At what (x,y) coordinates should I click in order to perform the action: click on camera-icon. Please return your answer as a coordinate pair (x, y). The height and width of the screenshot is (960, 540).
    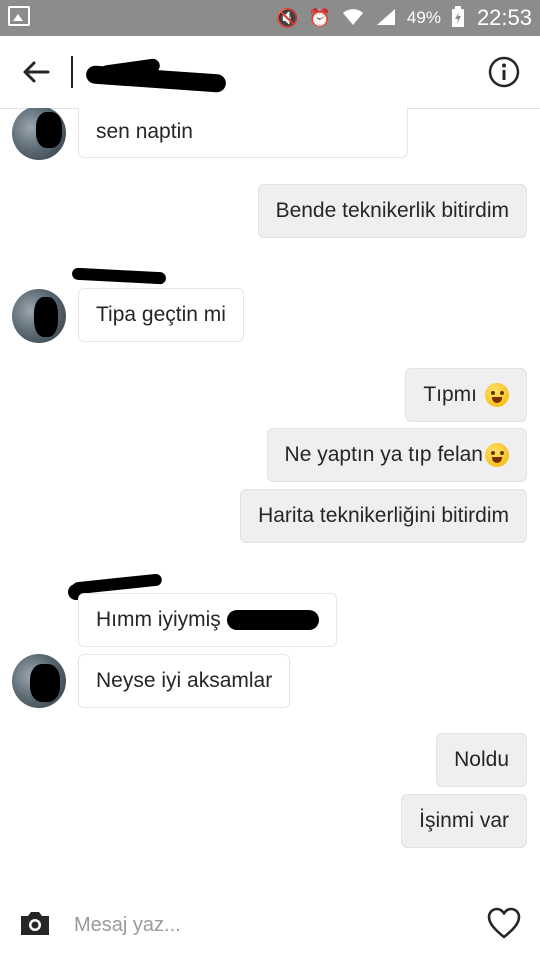
    Looking at the image, I should click on (35, 923).